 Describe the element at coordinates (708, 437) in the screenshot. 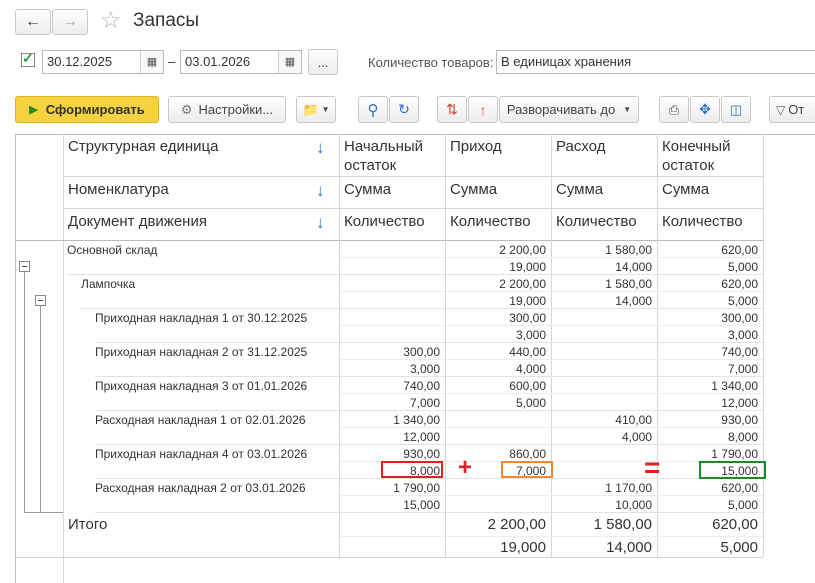

I see `qty-cell: 8,000` at that location.